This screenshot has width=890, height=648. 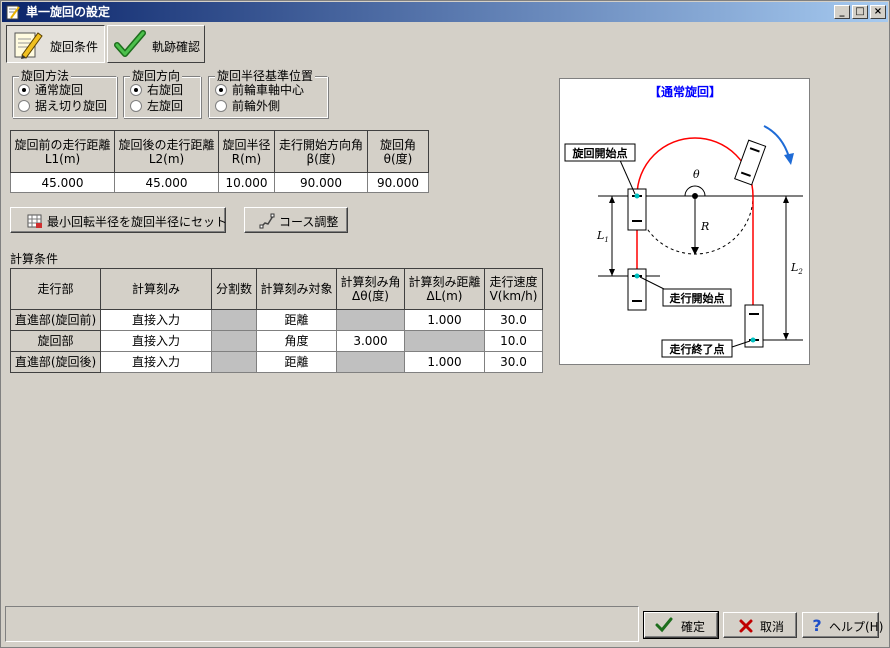 I want to click on step-angle-input: 3.000, so click(x=370, y=341).